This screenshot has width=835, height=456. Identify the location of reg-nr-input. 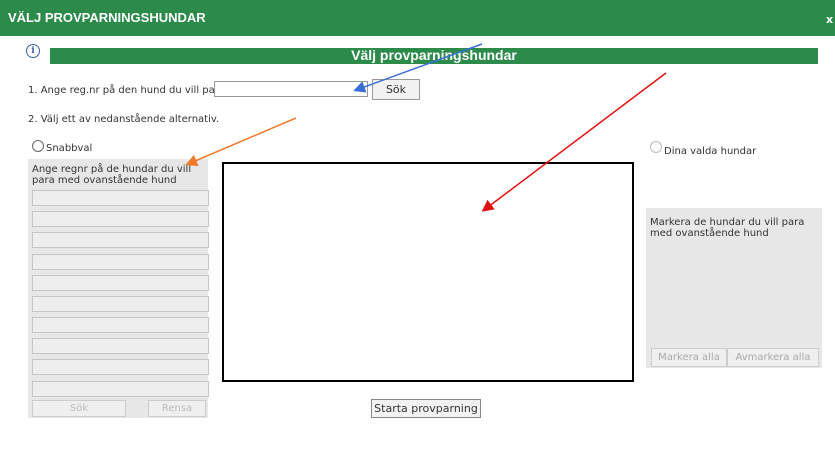
(291, 89).